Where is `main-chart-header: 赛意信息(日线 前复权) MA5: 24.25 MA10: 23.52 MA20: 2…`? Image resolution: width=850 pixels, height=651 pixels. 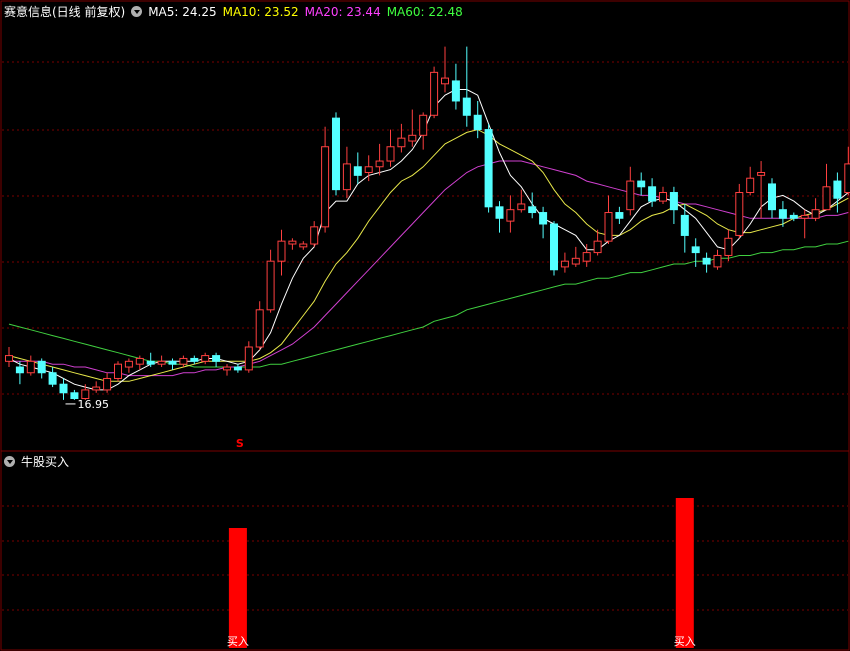 main-chart-header: 赛意信息(日线 前复权) MA5: 24.25 MA10: 23.52 MA20: 2… is located at coordinates (236, 11).